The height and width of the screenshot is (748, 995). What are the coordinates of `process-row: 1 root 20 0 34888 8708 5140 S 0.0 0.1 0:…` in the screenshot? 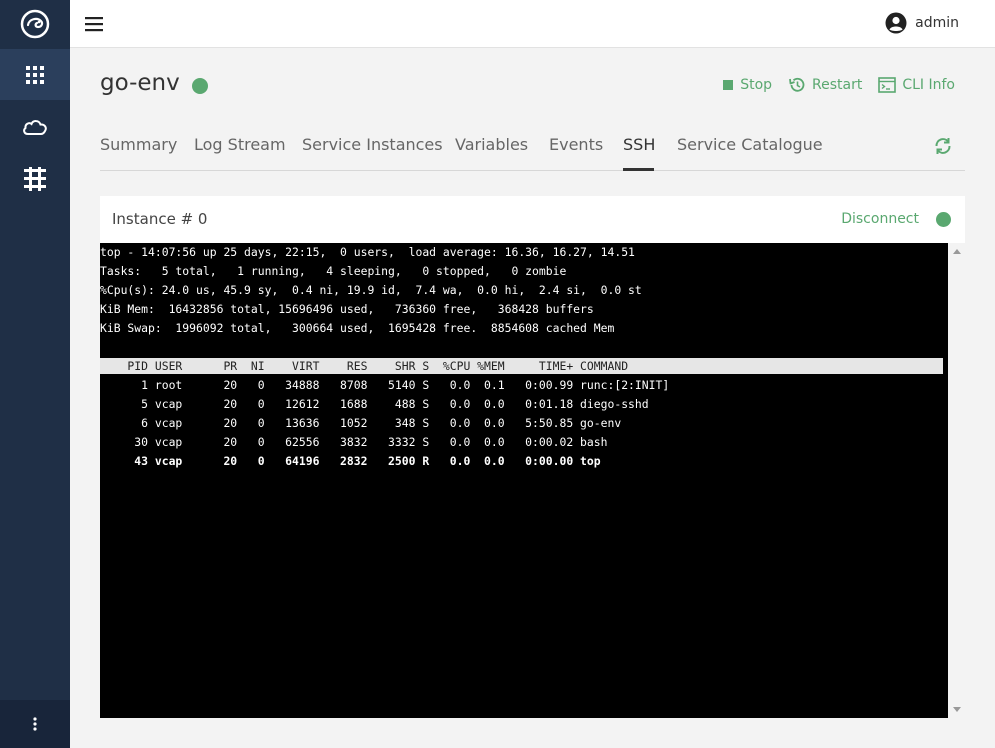 It's located at (385, 385).